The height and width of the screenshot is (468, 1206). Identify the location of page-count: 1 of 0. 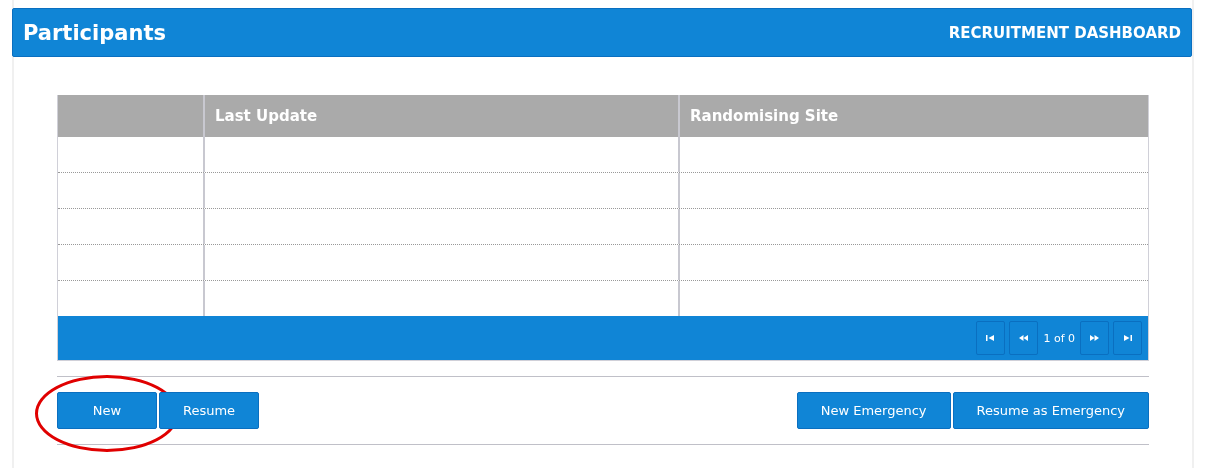
(1059, 338).